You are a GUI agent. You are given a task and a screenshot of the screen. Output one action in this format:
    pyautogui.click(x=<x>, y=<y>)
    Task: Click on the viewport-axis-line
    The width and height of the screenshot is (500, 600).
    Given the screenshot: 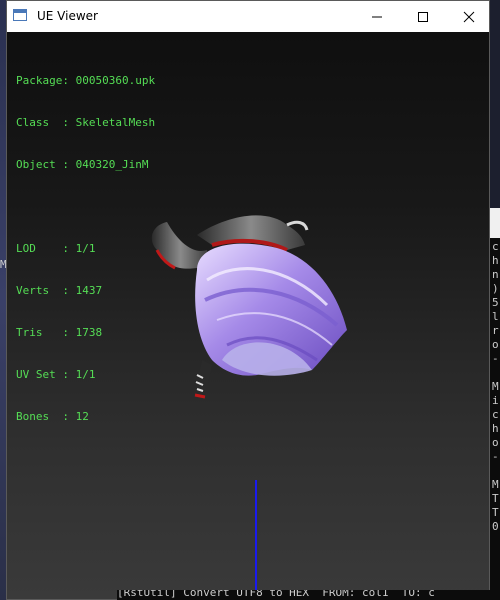 What is the action you would take?
    pyautogui.click(x=256, y=539)
    